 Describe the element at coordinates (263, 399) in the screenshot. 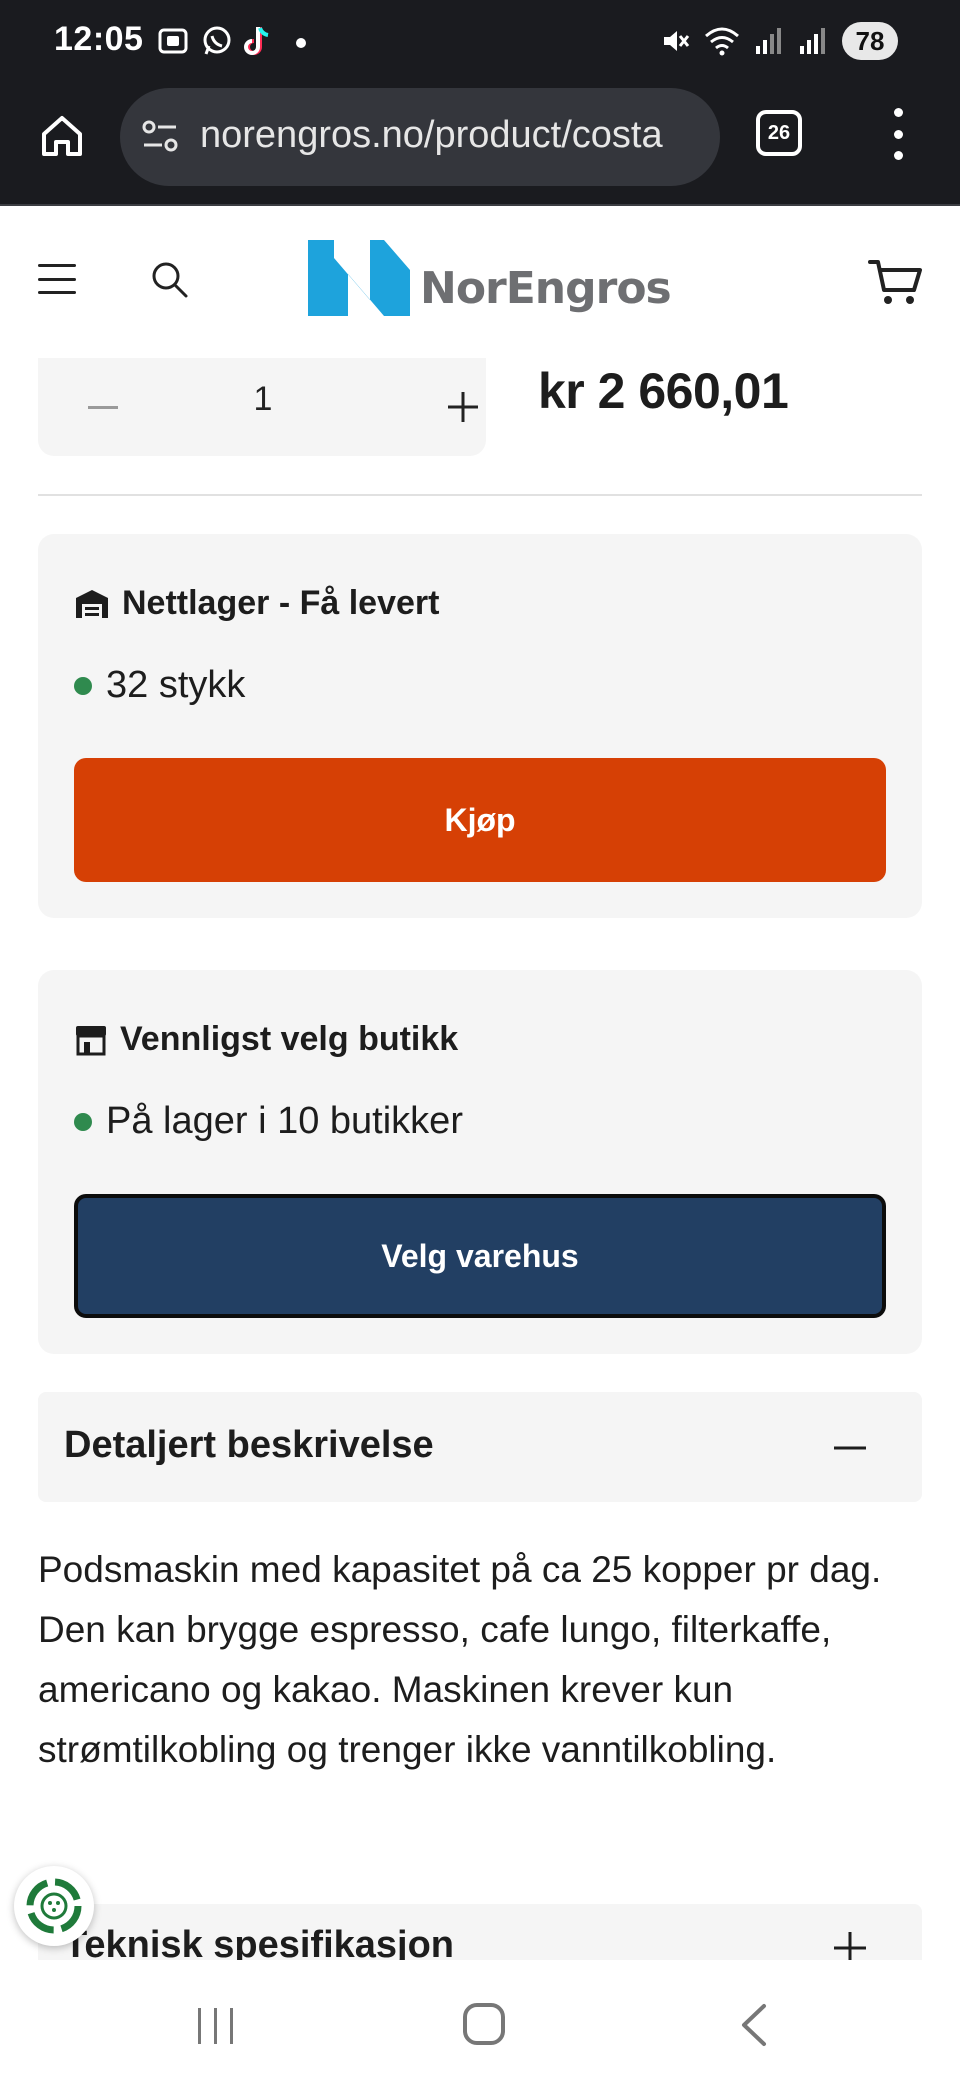

I see `quantity-input: 1` at that location.